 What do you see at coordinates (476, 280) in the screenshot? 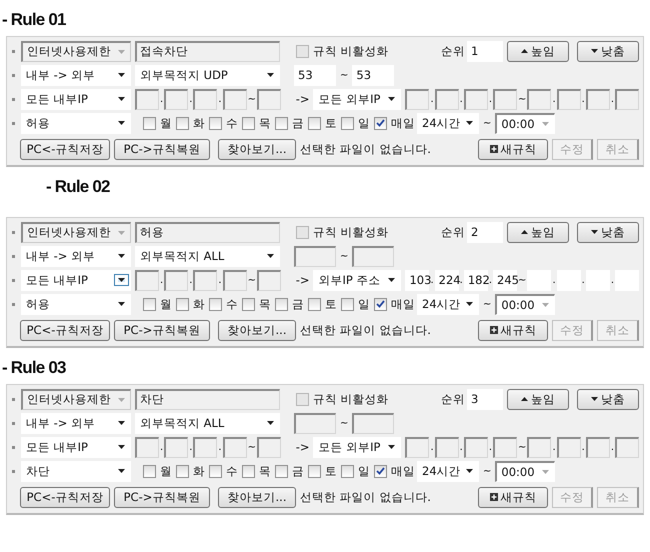
I see `input-field: 182` at bounding box center [476, 280].